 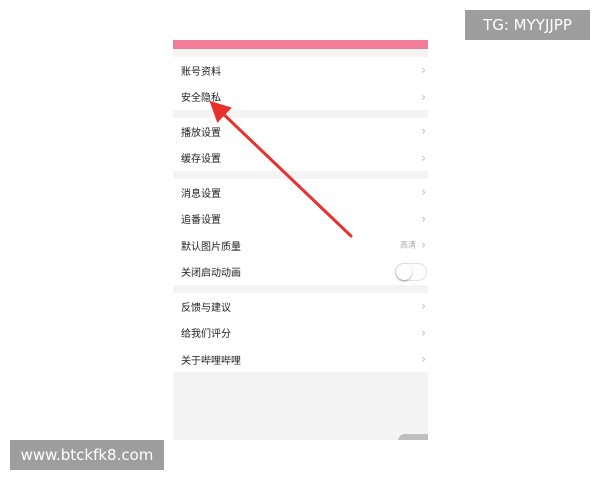 What do you see at coordinates (201, 194) in the screenshot?
I see `settings-item-label: 消息设置` at bounding box center [201, 194].